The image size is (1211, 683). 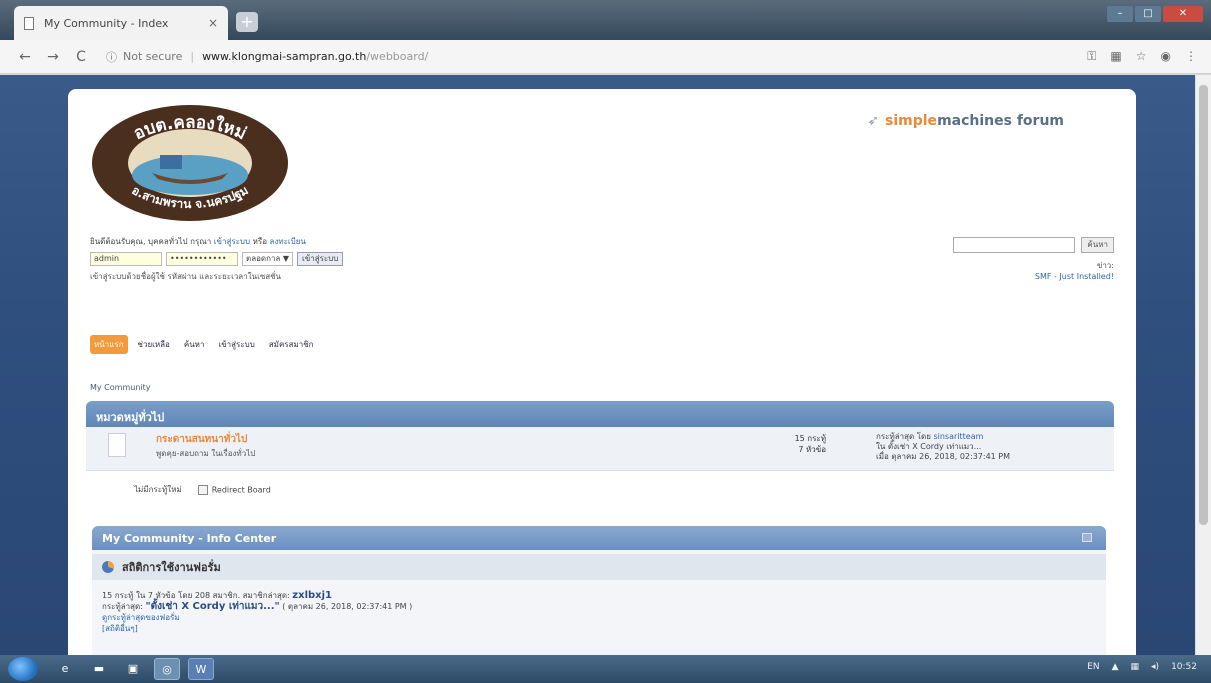 What do you see at coordinates (605, 20) in the screenshot?
I see `browser-tab-strip: My Community - Index × + – □ ✕` at bounding box center [605, 20].